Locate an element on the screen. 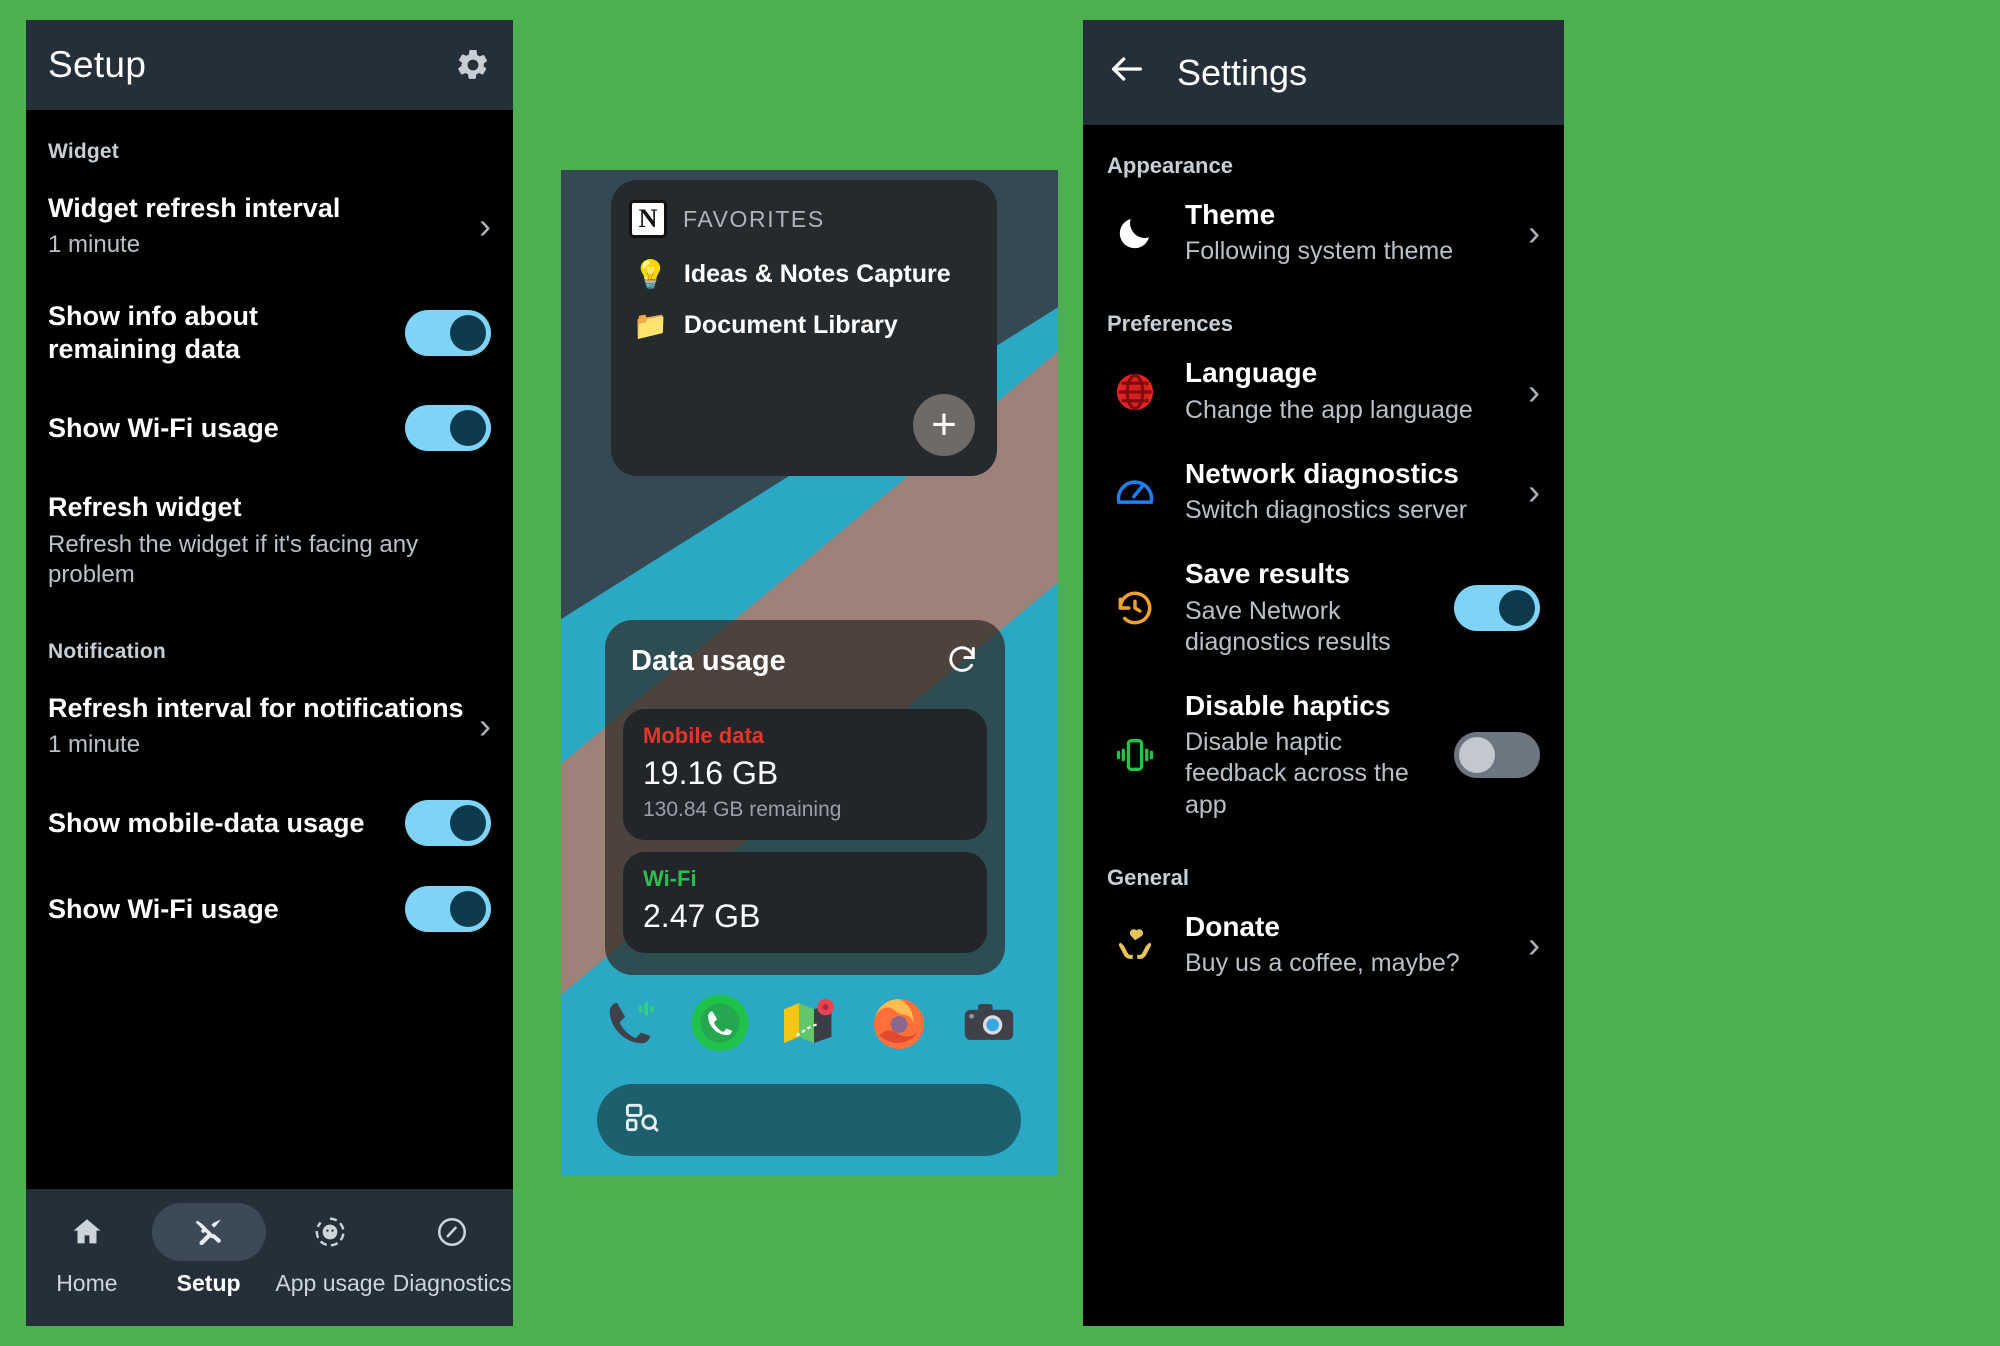 The image size is (2000, 1346). row-title: Save results is located at coordinates (1267, 574).